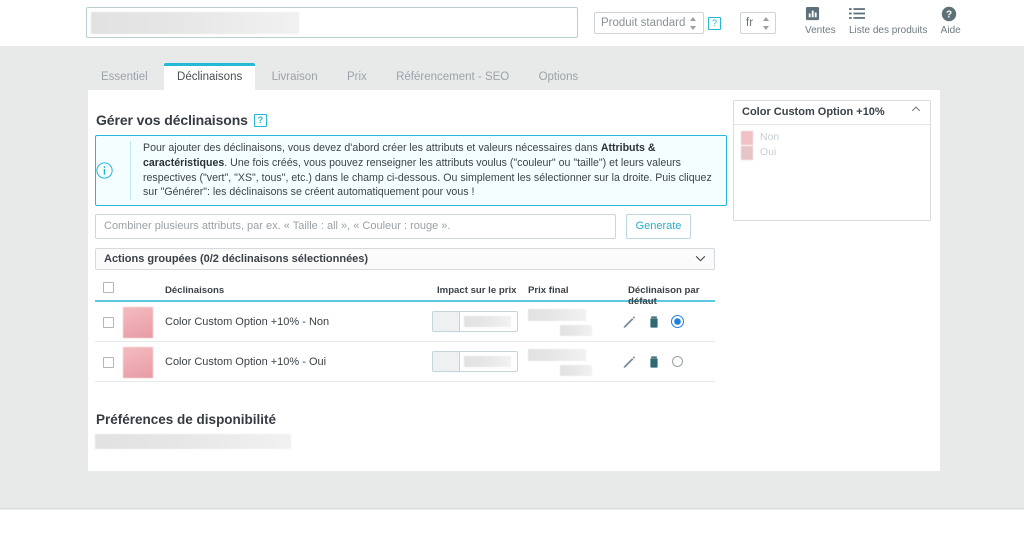 Image resolution: width=1024 pixels, height=558 pixels. I want to click on page-title: Gérer vos déclinaisons?, so click(181, 120).